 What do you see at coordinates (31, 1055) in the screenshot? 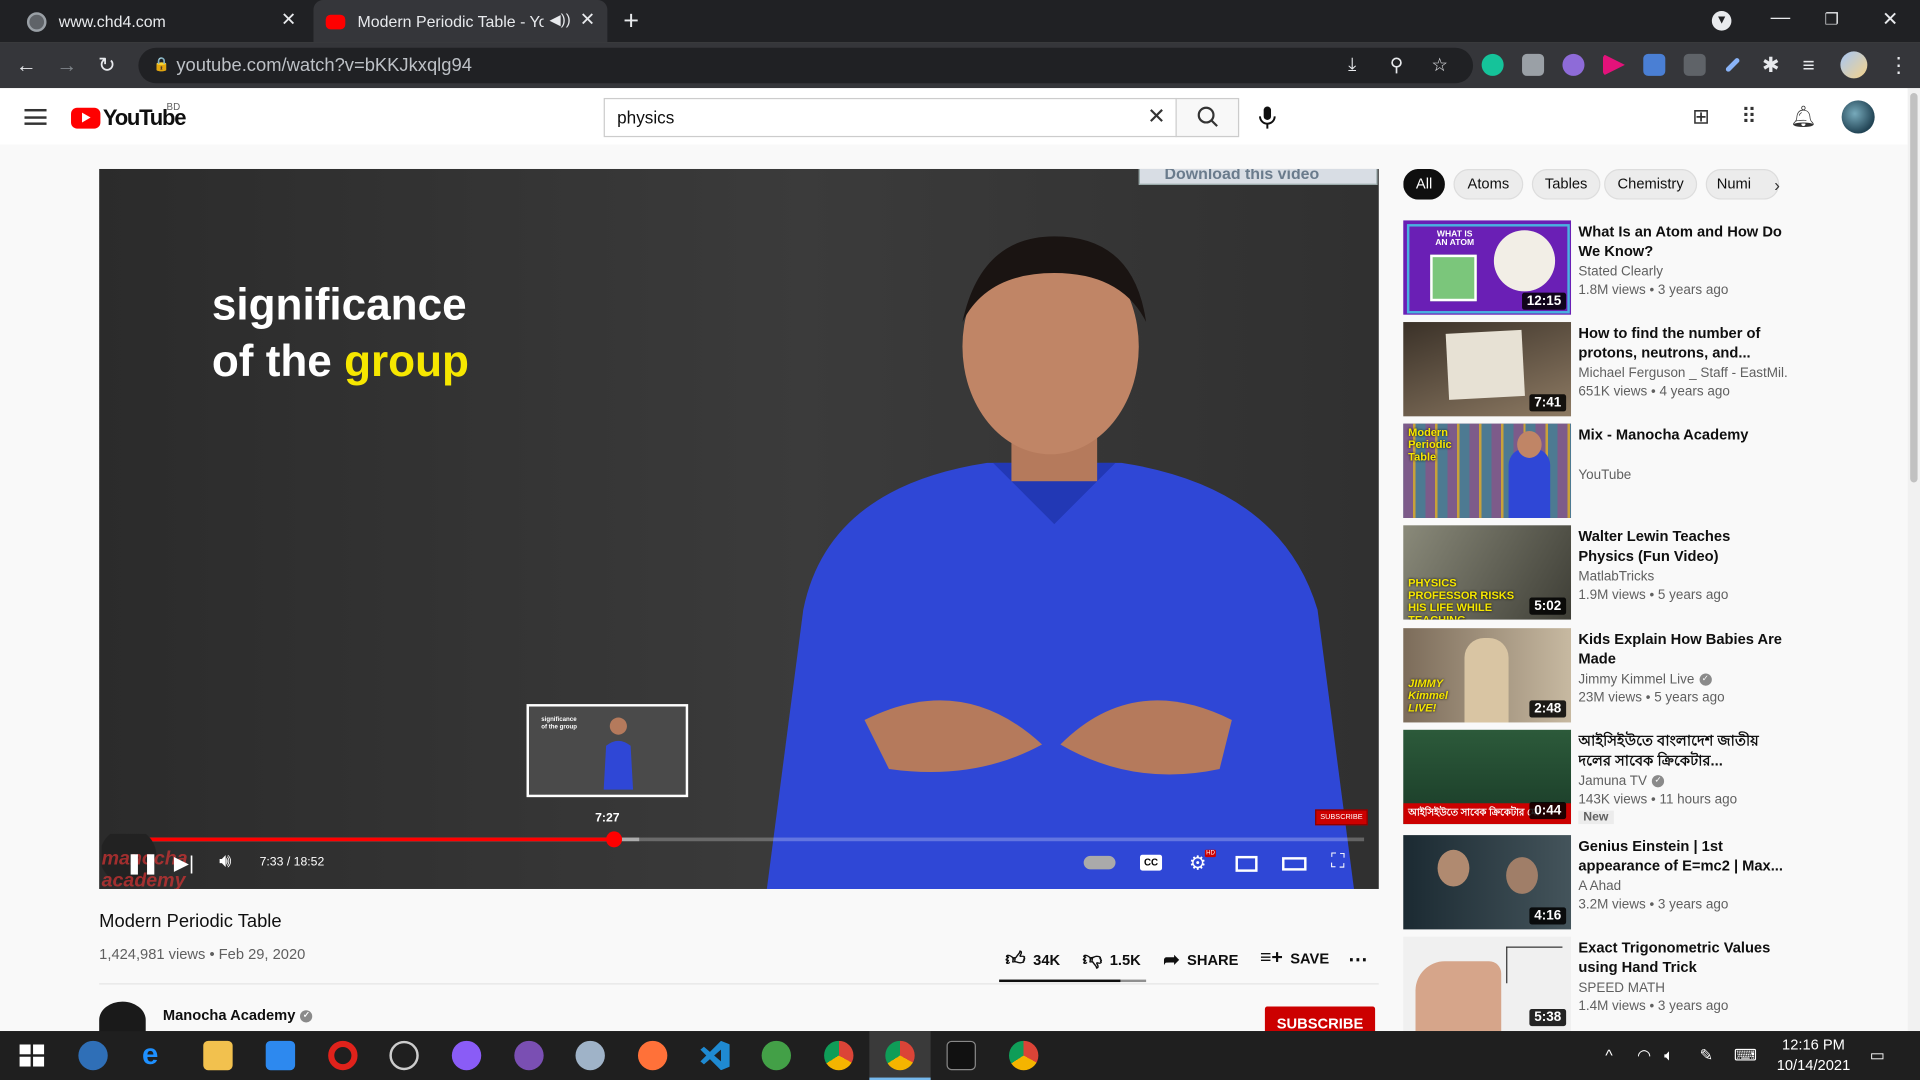
I see `windows-start-icon` at bounding box center [31, 1055].